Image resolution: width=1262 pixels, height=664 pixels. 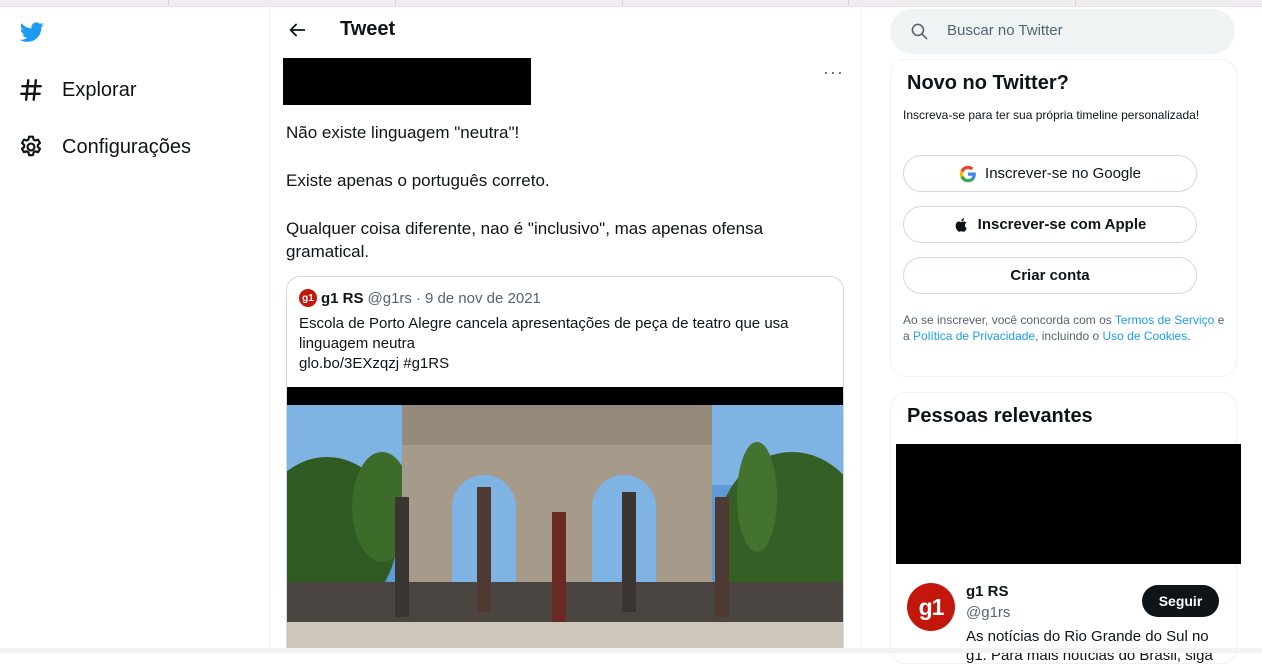 What do you see at coordinates (32, 32) in the screenshot?
I see `twitter-logo-icon` at bounding box center [32, 32].